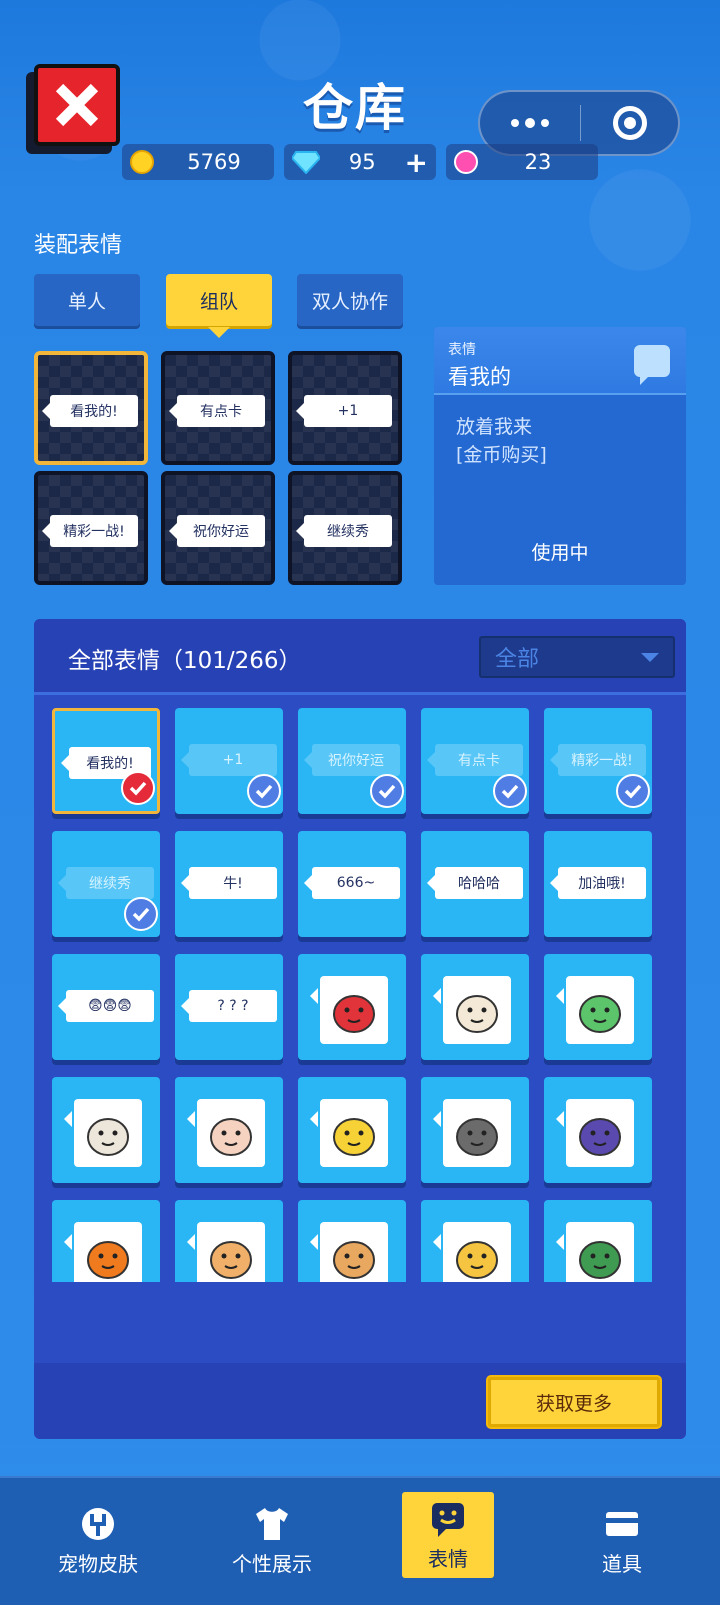 The height and width of the screenshot is (1605, 720). Describe the element at coordinates (185, 661) in the screenshot. I see `collection-title: 全部表情（101/266）` at that location.